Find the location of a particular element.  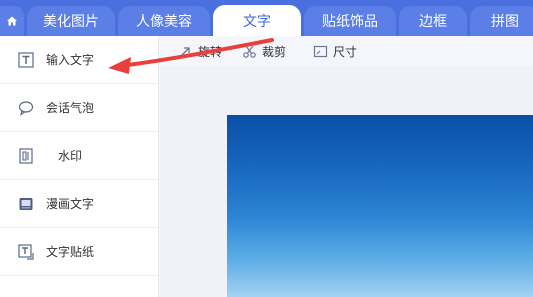

sidebar-item-label: 漫画文字 is located at coordinates (70, 204).